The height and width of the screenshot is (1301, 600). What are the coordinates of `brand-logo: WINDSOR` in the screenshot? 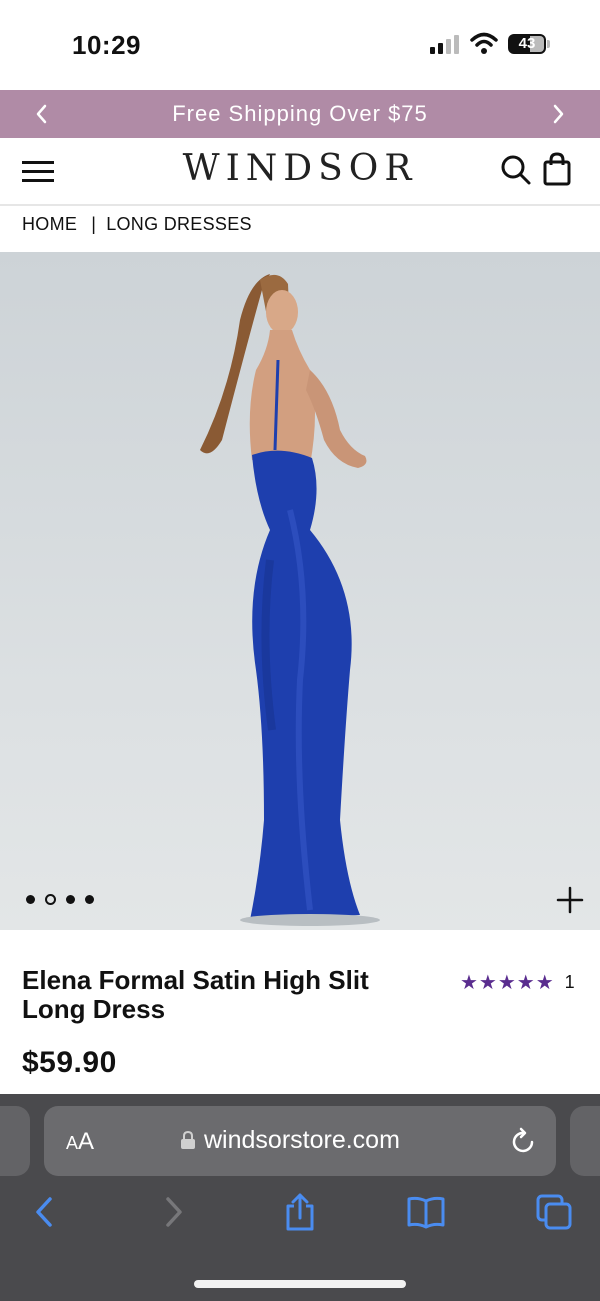 It's located at (300, 168).